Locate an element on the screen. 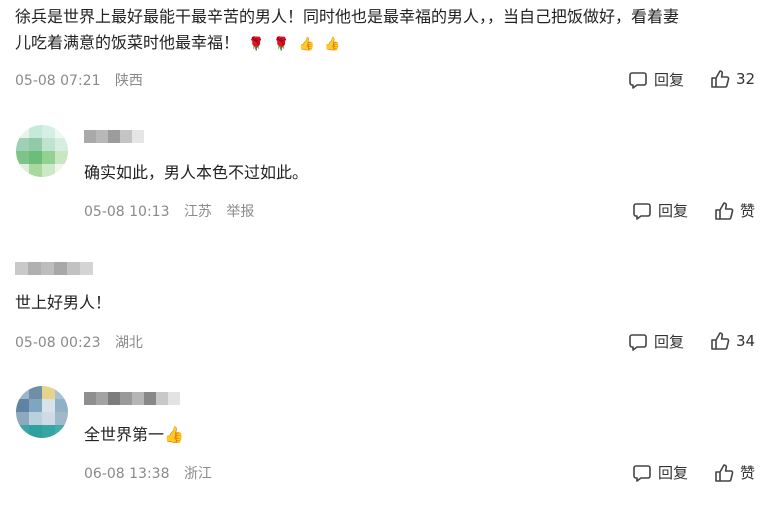 The height and width of the screenshot is (507, 780). comment-text: 世上好男人！ is located at coordinates (63, 302).